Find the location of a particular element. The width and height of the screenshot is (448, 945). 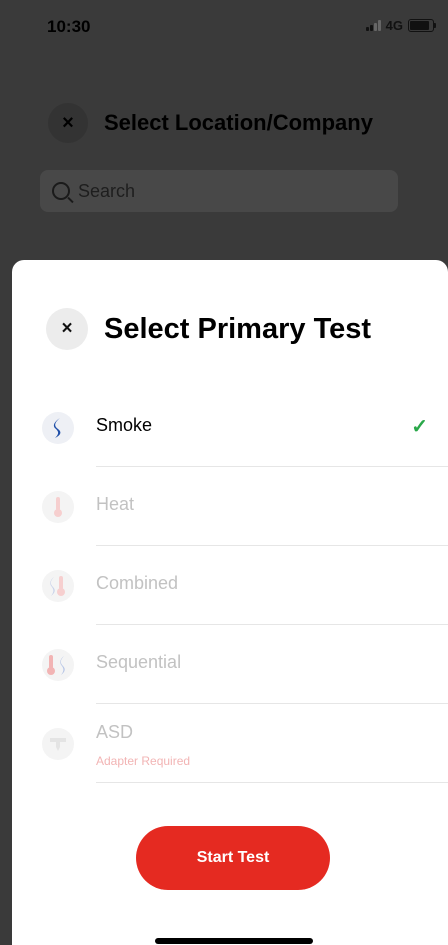

asd-icon is located at coordinates (58, 744).